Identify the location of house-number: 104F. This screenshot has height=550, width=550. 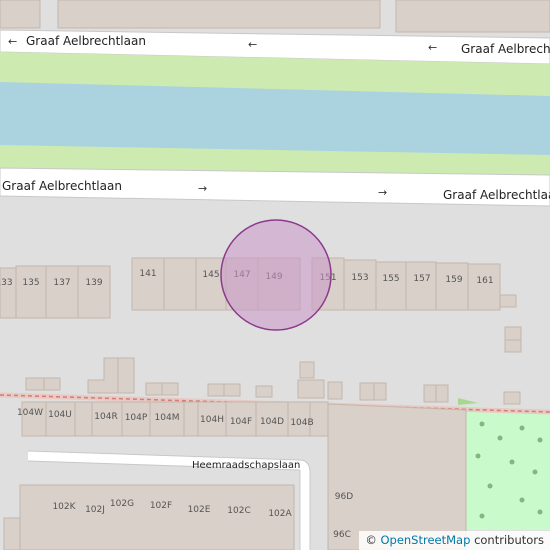
(241, 422).